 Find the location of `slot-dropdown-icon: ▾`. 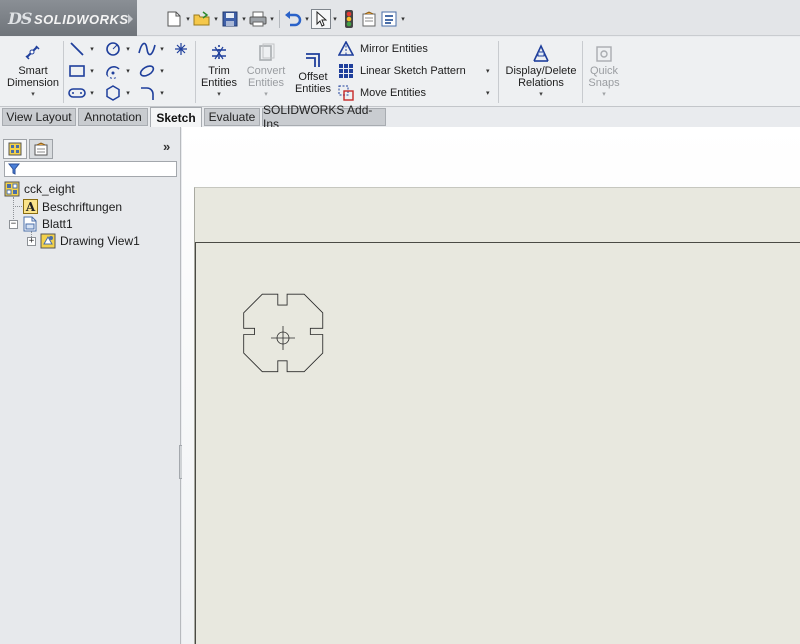

slot-dropdown-icon: ▾ is located at coordinates (92, 93).